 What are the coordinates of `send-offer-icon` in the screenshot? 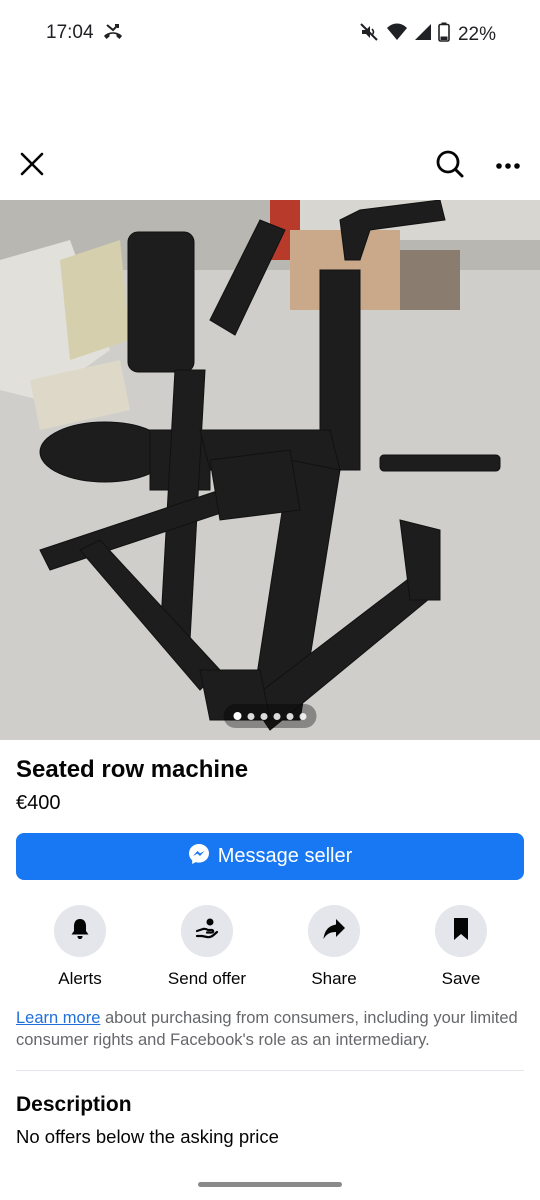 It's located at (207, 931).